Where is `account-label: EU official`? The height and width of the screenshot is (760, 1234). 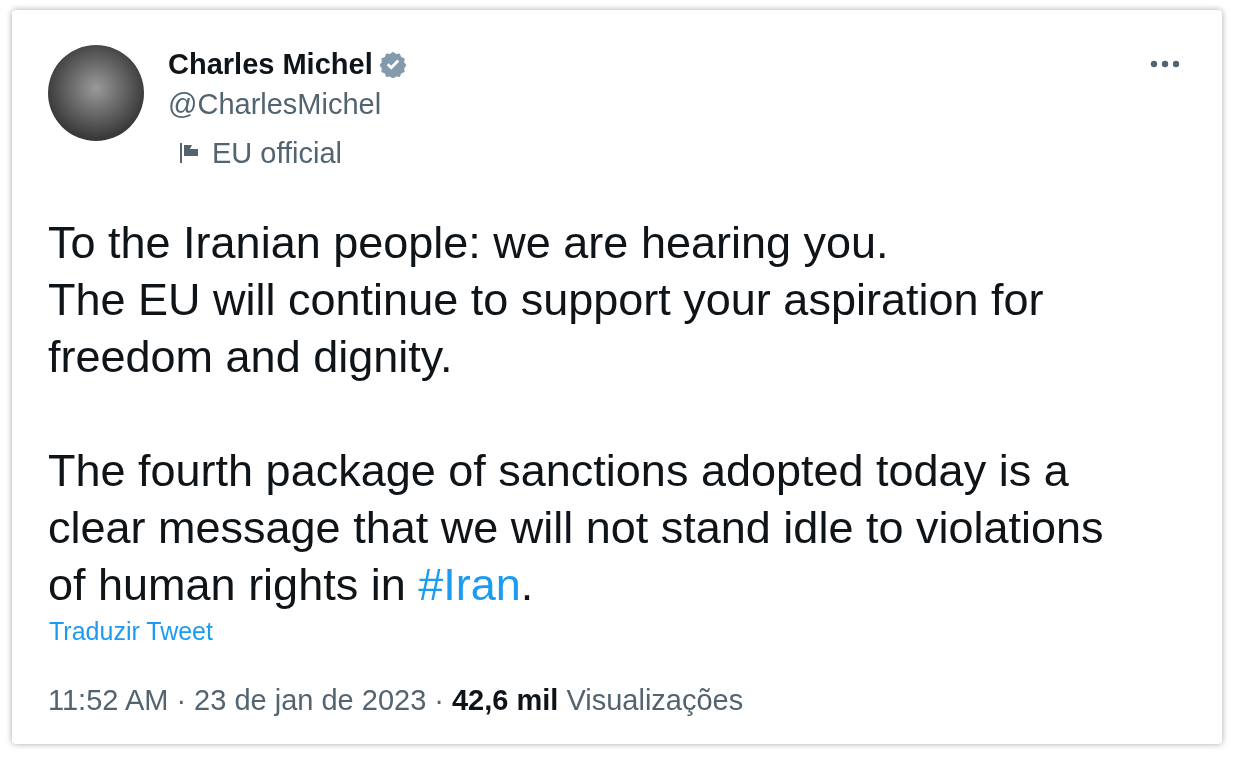
account-label: EU official is located at coordinates (277, 153).